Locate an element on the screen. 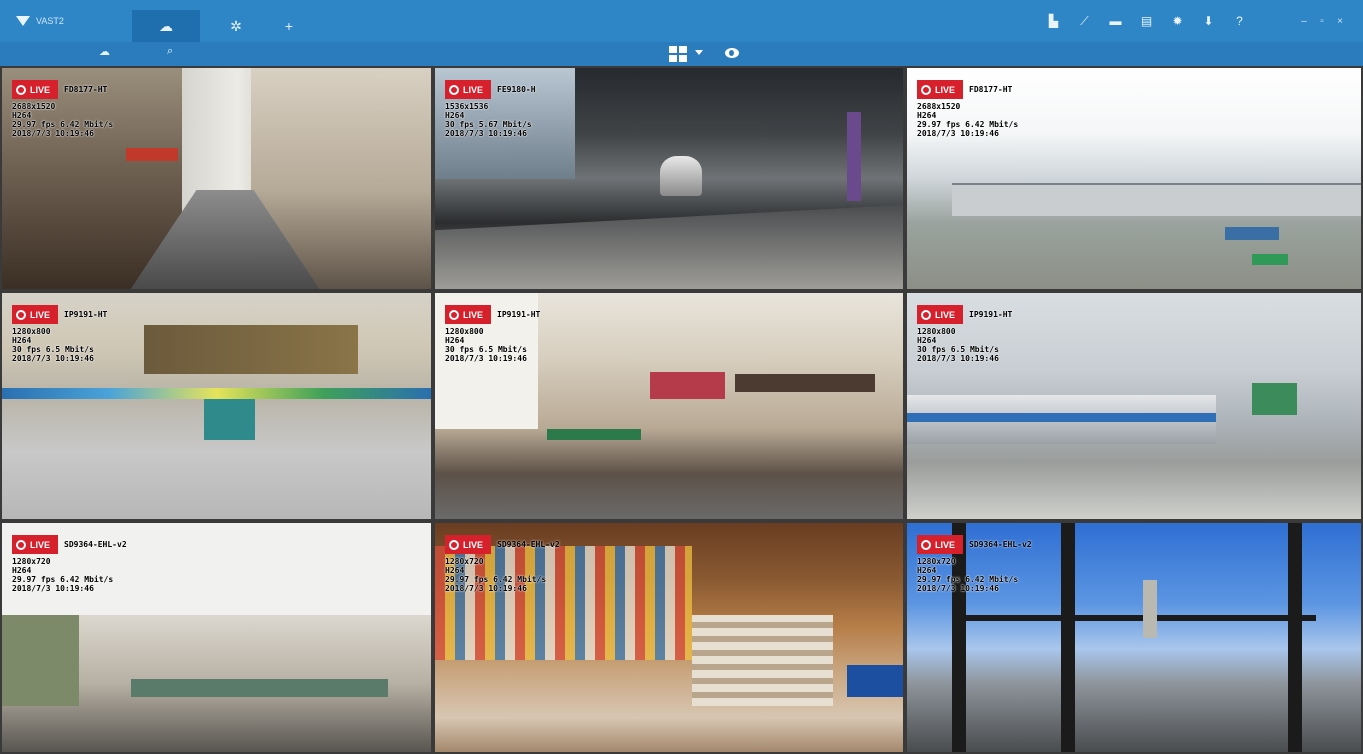 The image size is (1363, 754). gear-icon: ✹ is located at coordinates (1177, 21).